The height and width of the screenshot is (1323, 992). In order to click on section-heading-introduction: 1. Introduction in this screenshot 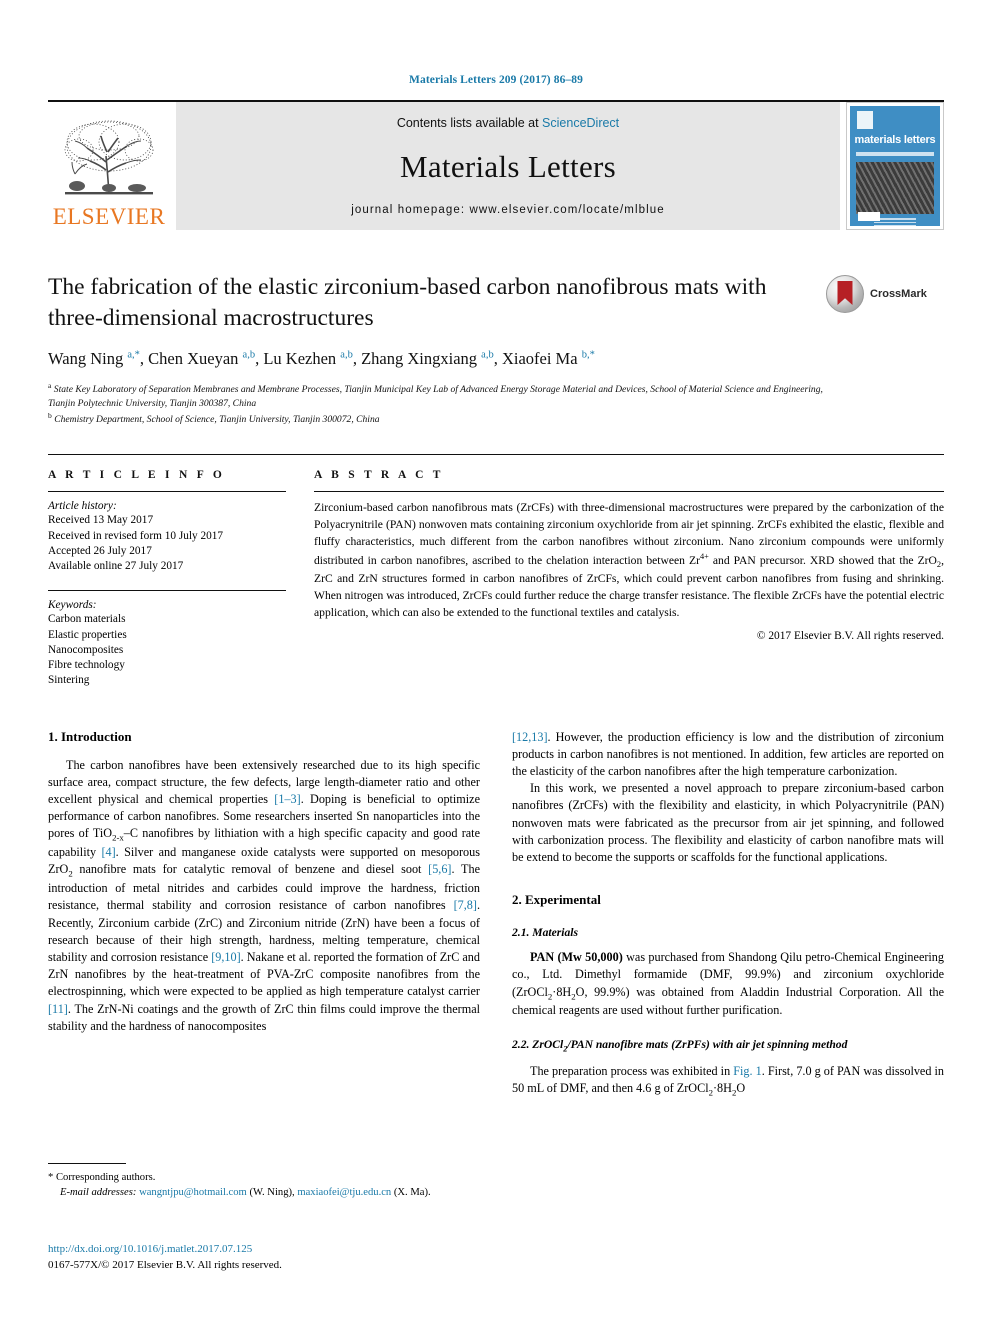, I will do `click(90, 736)`.